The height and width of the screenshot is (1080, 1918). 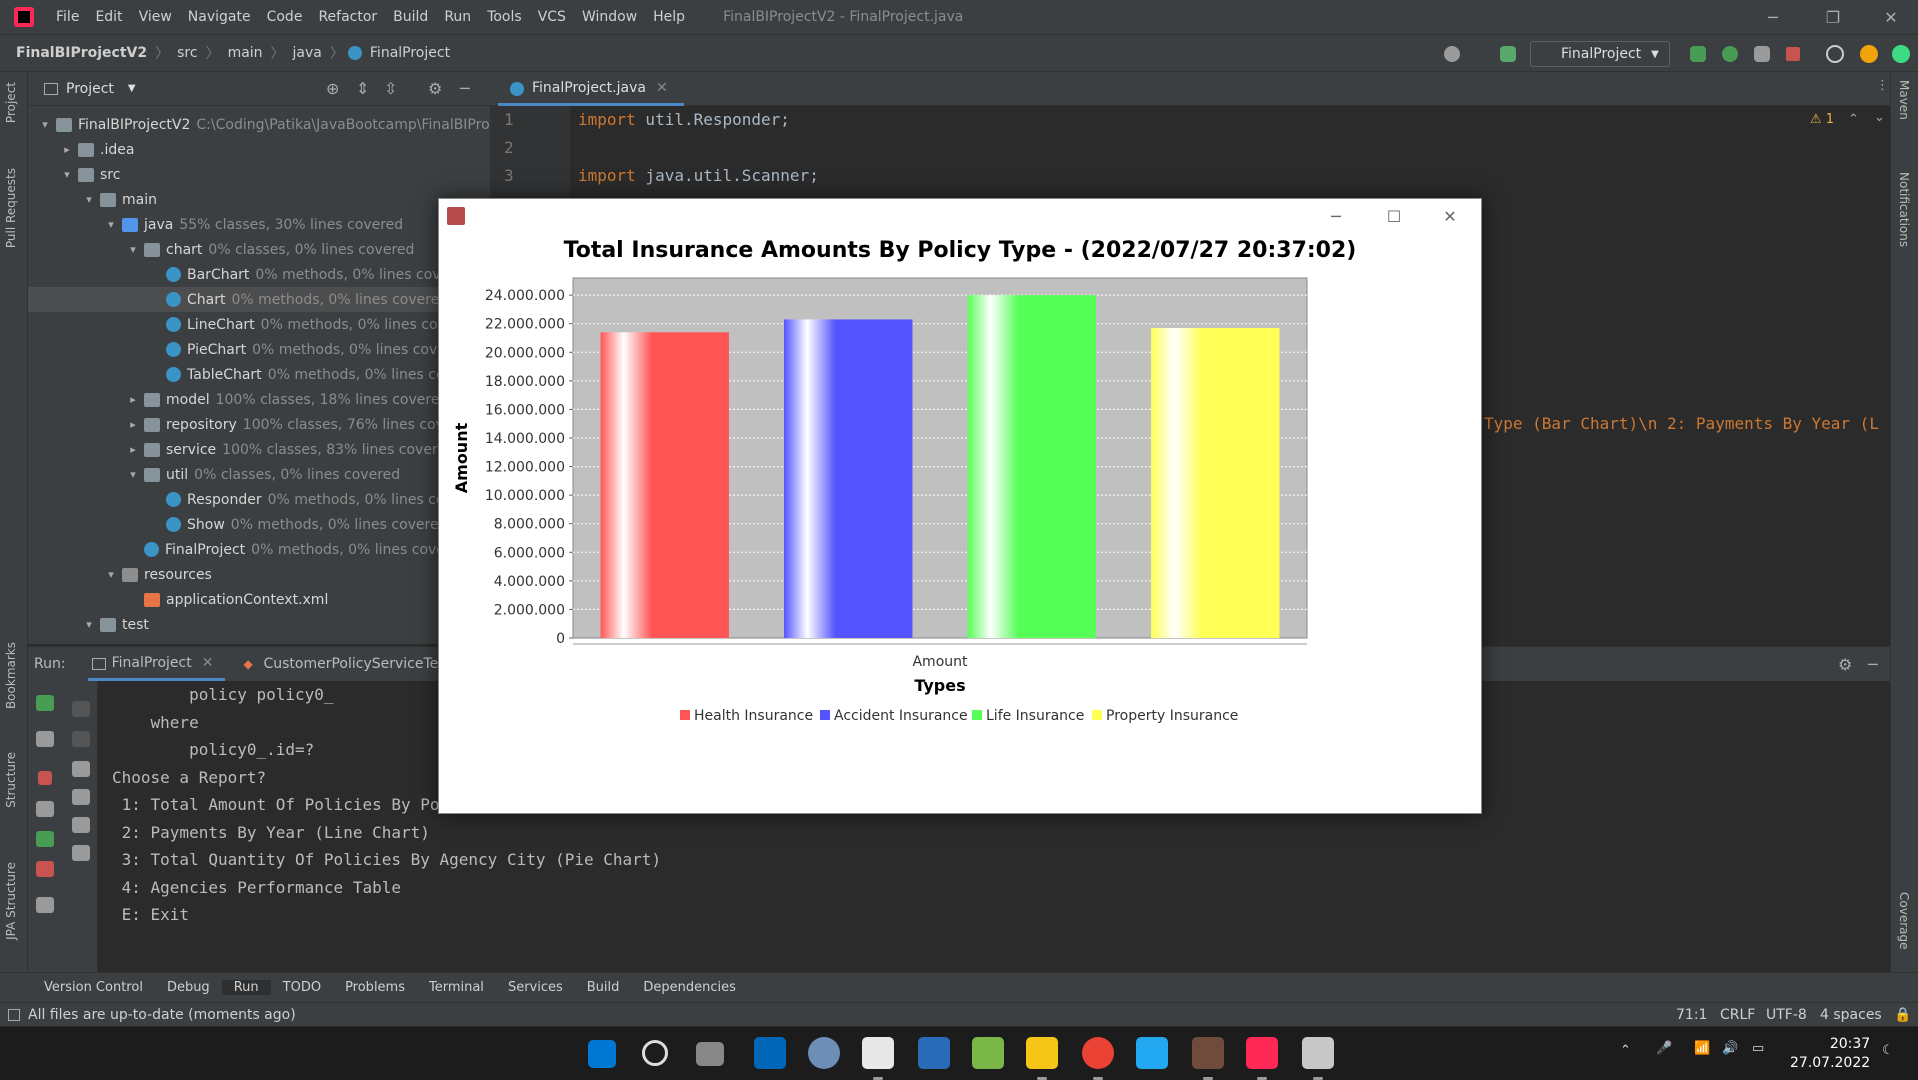 I want to click on tree-item-piechart: PieChart 0% methods, 0% lines covered, so click(x=259, y=349).